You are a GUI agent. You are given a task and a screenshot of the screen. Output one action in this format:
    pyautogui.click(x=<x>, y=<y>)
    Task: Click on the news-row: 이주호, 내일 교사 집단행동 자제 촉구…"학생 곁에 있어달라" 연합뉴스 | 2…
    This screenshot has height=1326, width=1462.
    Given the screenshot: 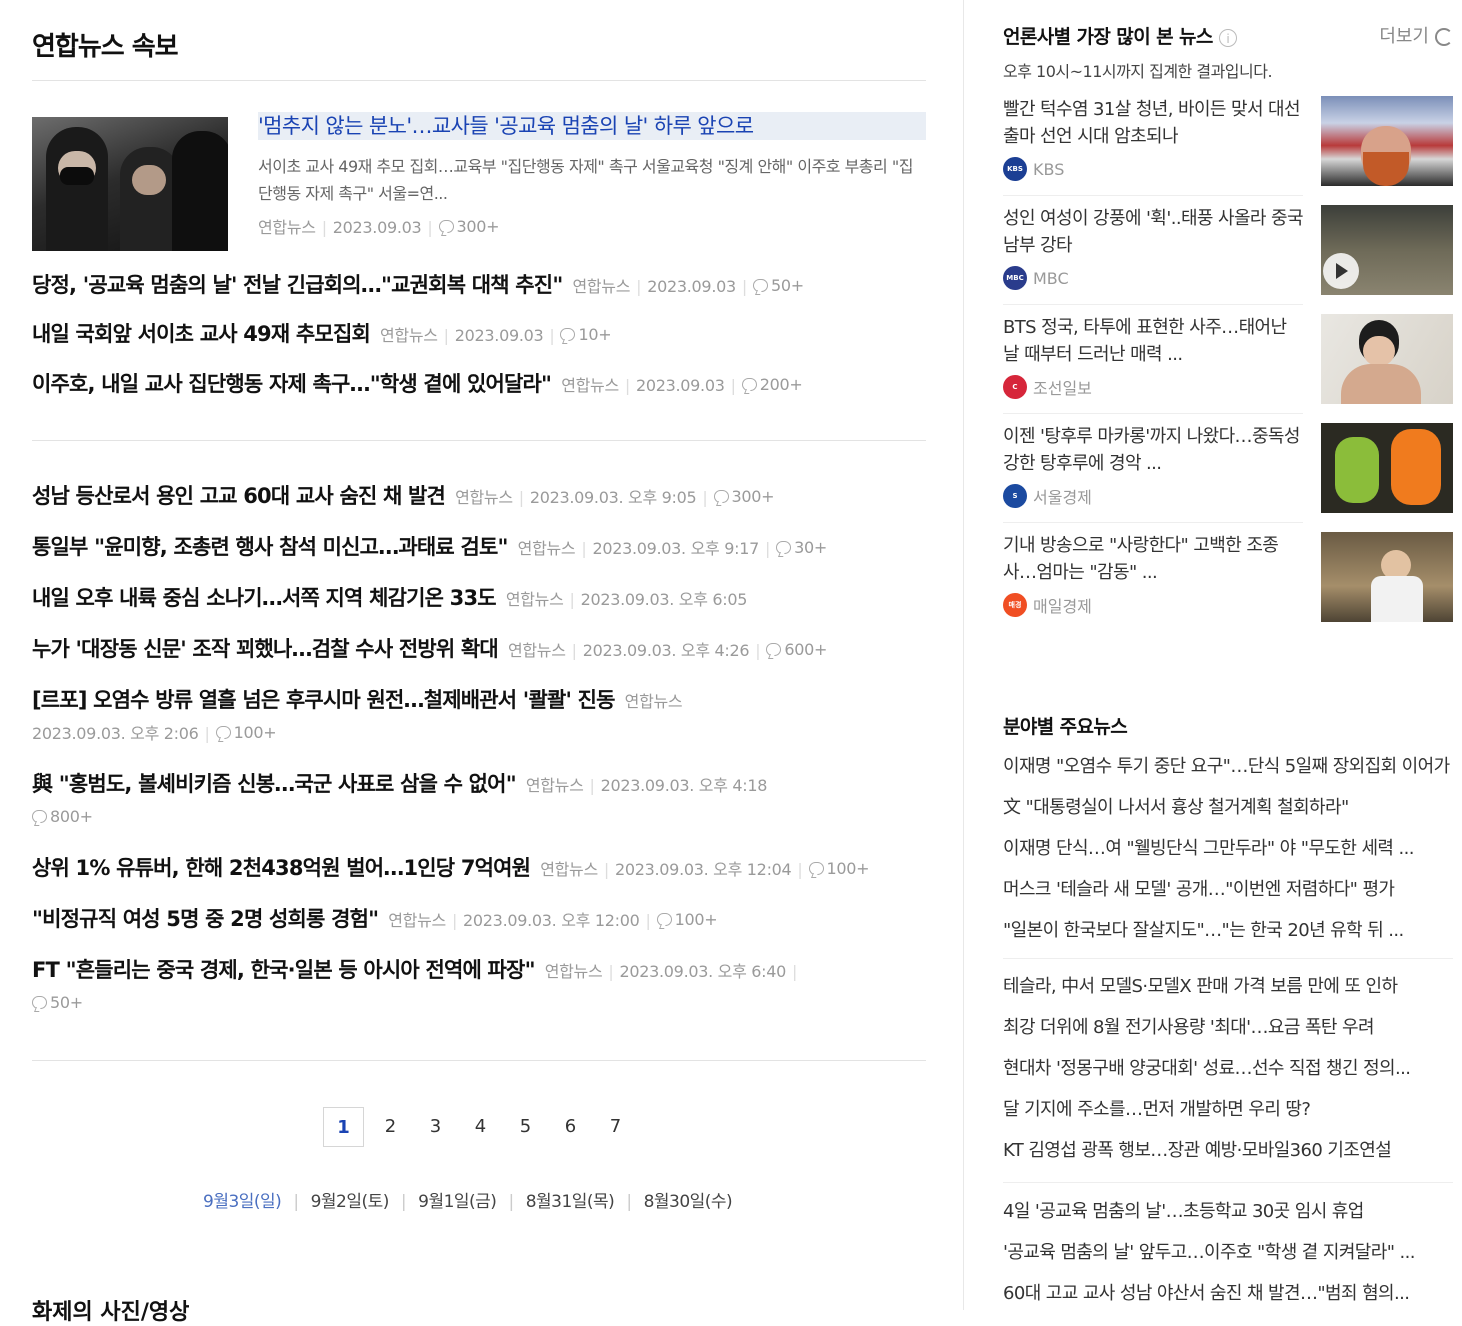 What is the action you would take?
    pyautogui.click(x=479, y=385)
    